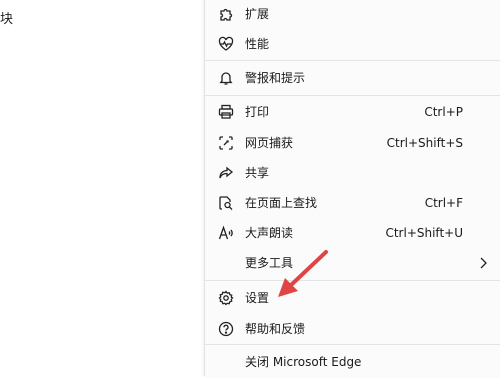 This screenshot has width=500, height=378. Describe the element at coordinates (269, 263) in the screenshot. I see `menu-item-label: 更多工具` at that location.